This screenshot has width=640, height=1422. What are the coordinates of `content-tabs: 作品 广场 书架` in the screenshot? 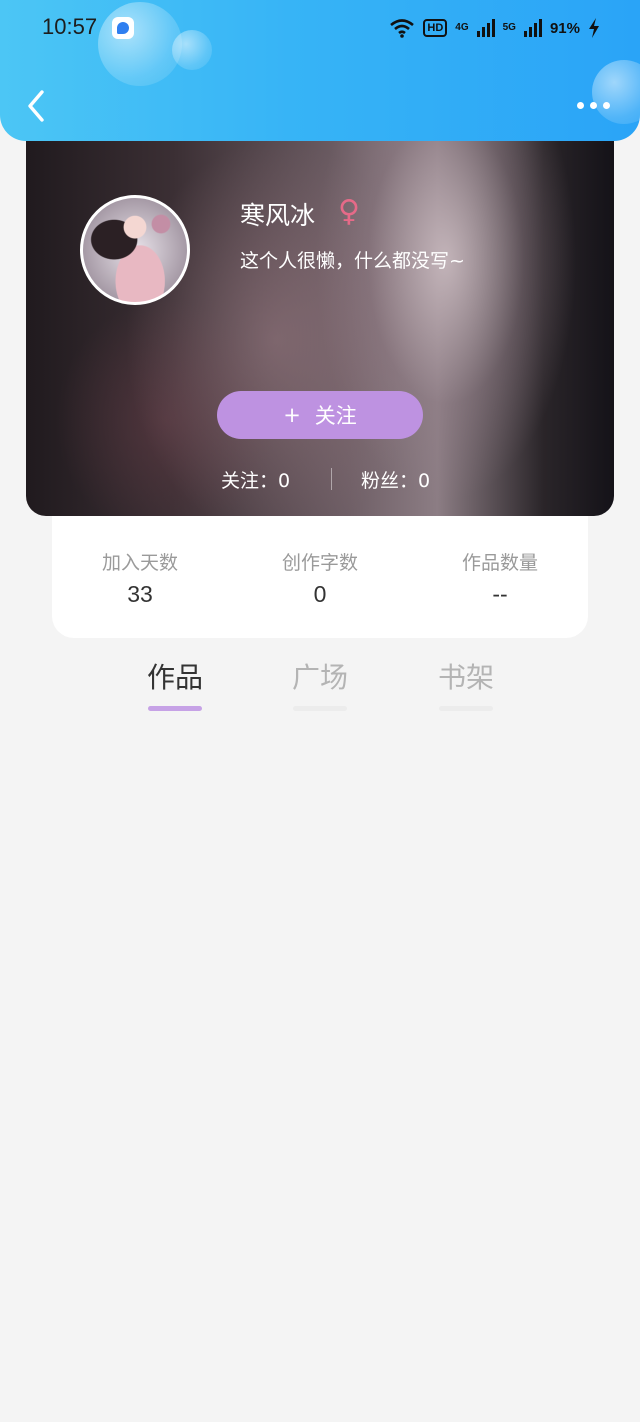 It's located at (320, 686).